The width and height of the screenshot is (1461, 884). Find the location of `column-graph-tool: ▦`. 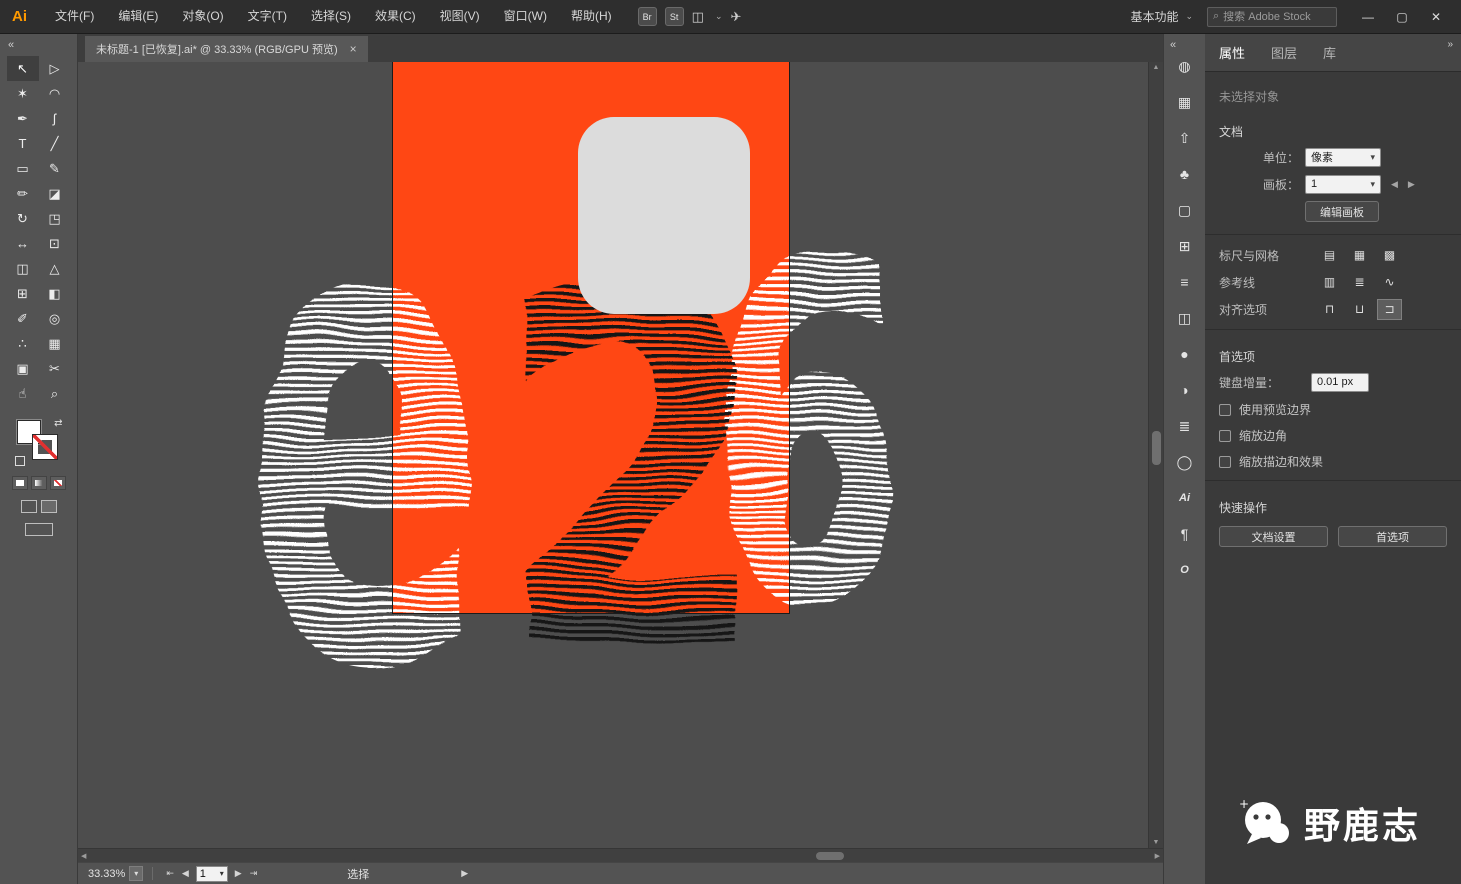

column-graph-tool: ▦ is located at coordinates (55, 343).